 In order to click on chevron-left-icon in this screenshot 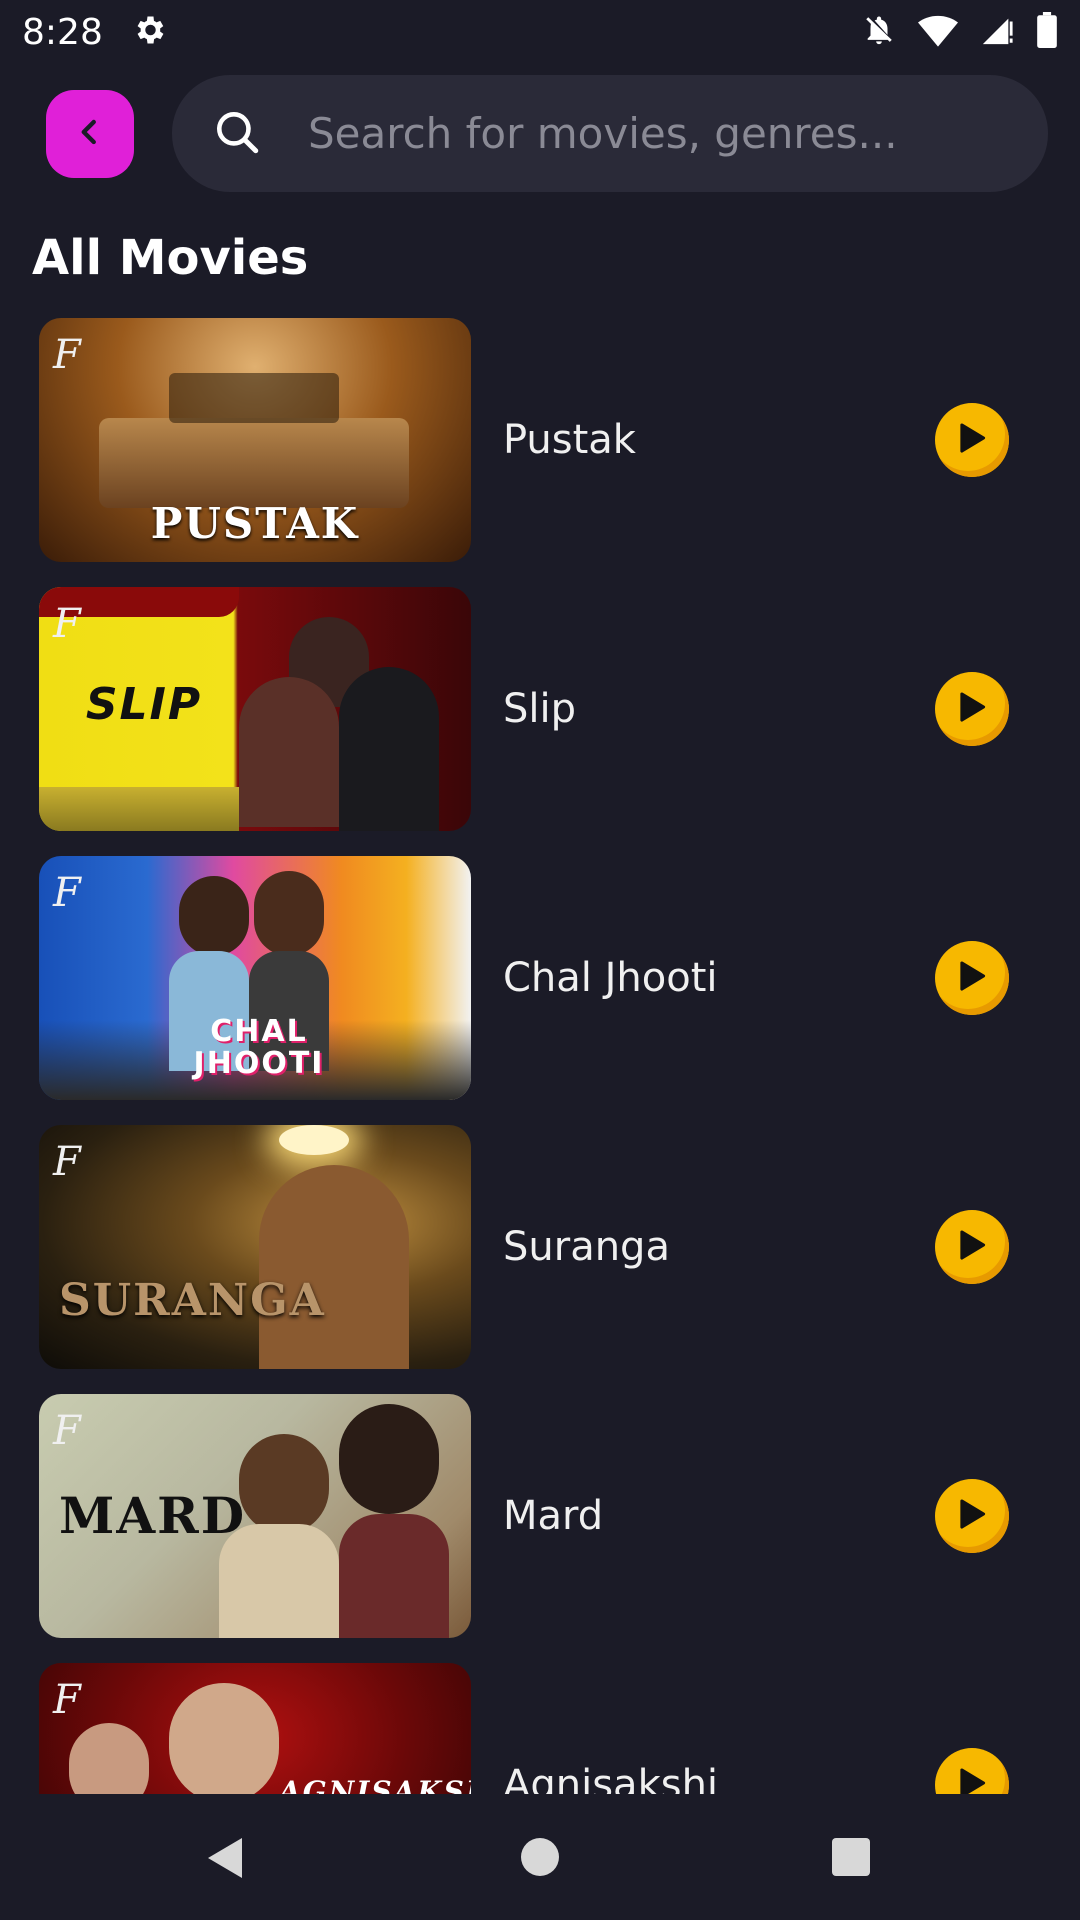, I will do `click(90, 134)`.